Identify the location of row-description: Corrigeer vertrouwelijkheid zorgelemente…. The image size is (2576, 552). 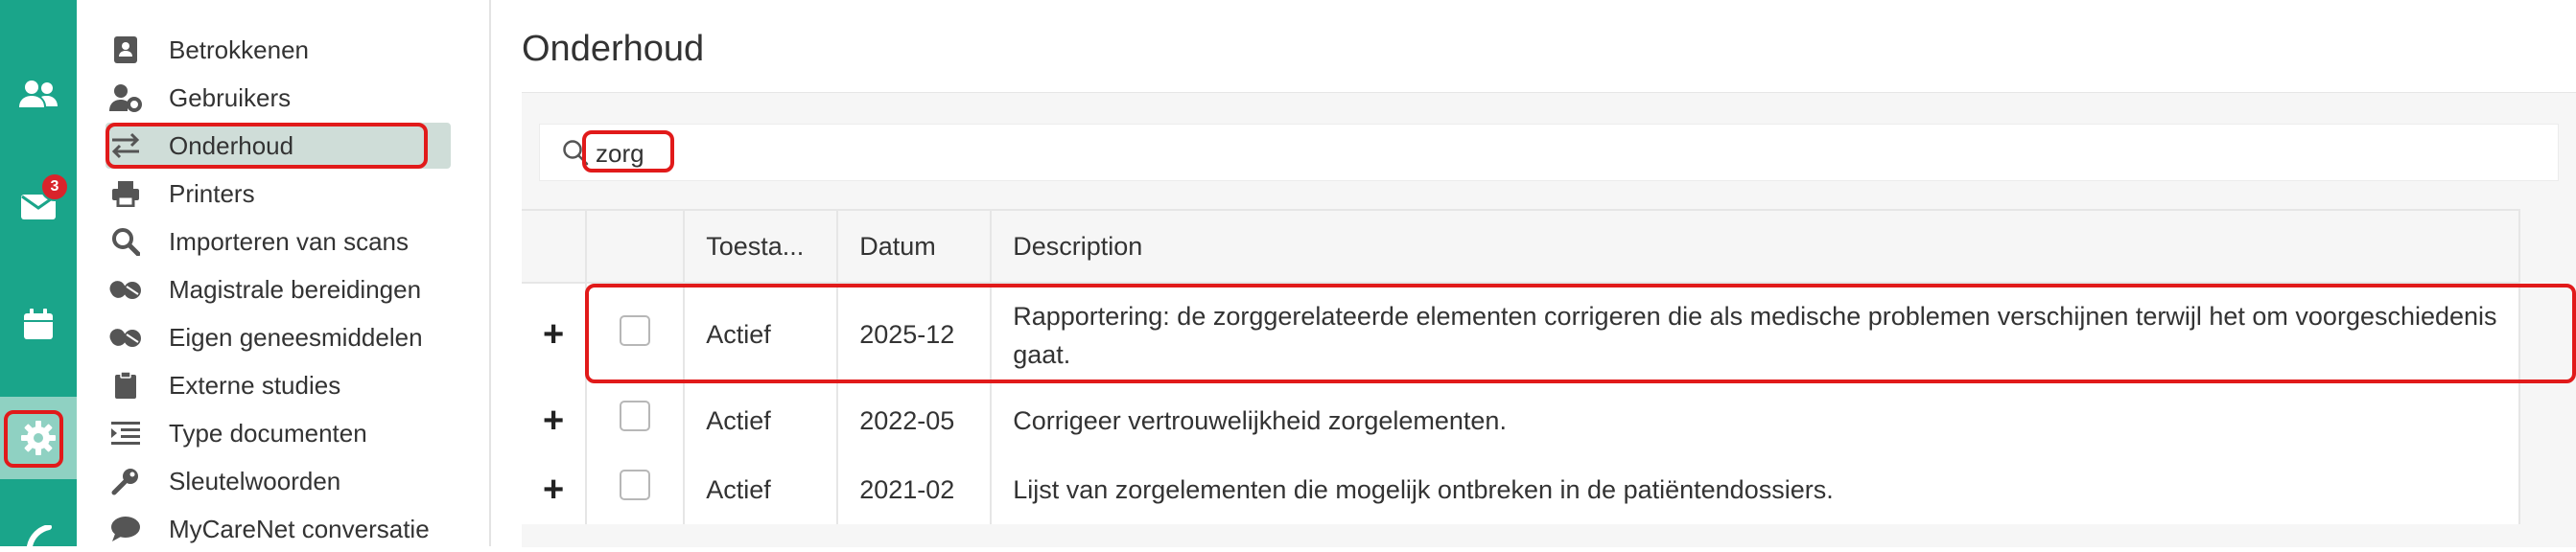
(1755, 420).